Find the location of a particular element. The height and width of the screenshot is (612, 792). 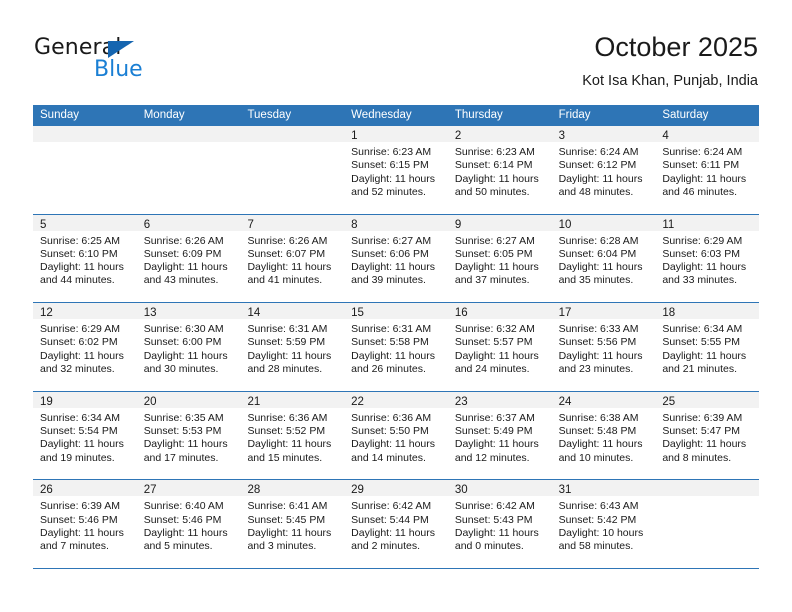

day-detail-line: and 32 minutes. is located at coordinates (77, 369).